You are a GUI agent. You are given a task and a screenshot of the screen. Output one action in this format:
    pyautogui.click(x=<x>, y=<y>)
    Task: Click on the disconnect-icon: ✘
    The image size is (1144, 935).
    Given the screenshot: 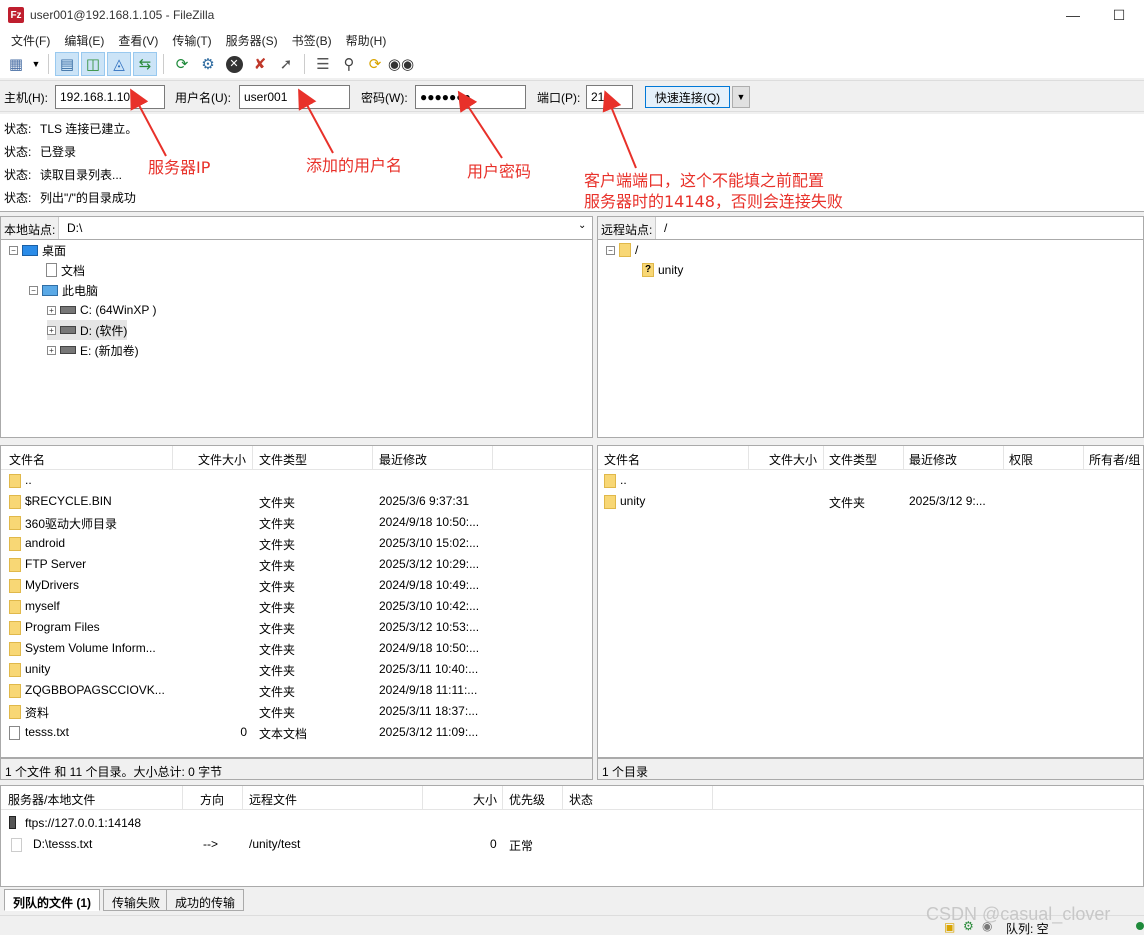 What is the action you would take?
    pyautogui.click(x=260, y=64)
    